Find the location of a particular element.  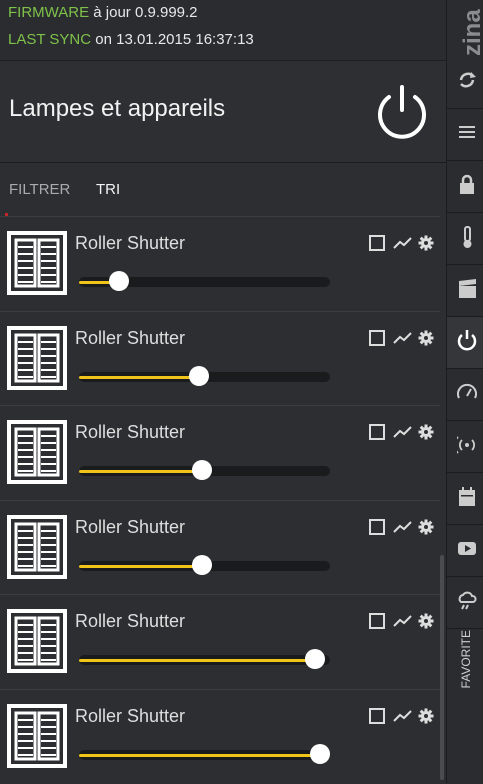

page-header: Lampes et appareils is located at coordinates (223, 112).